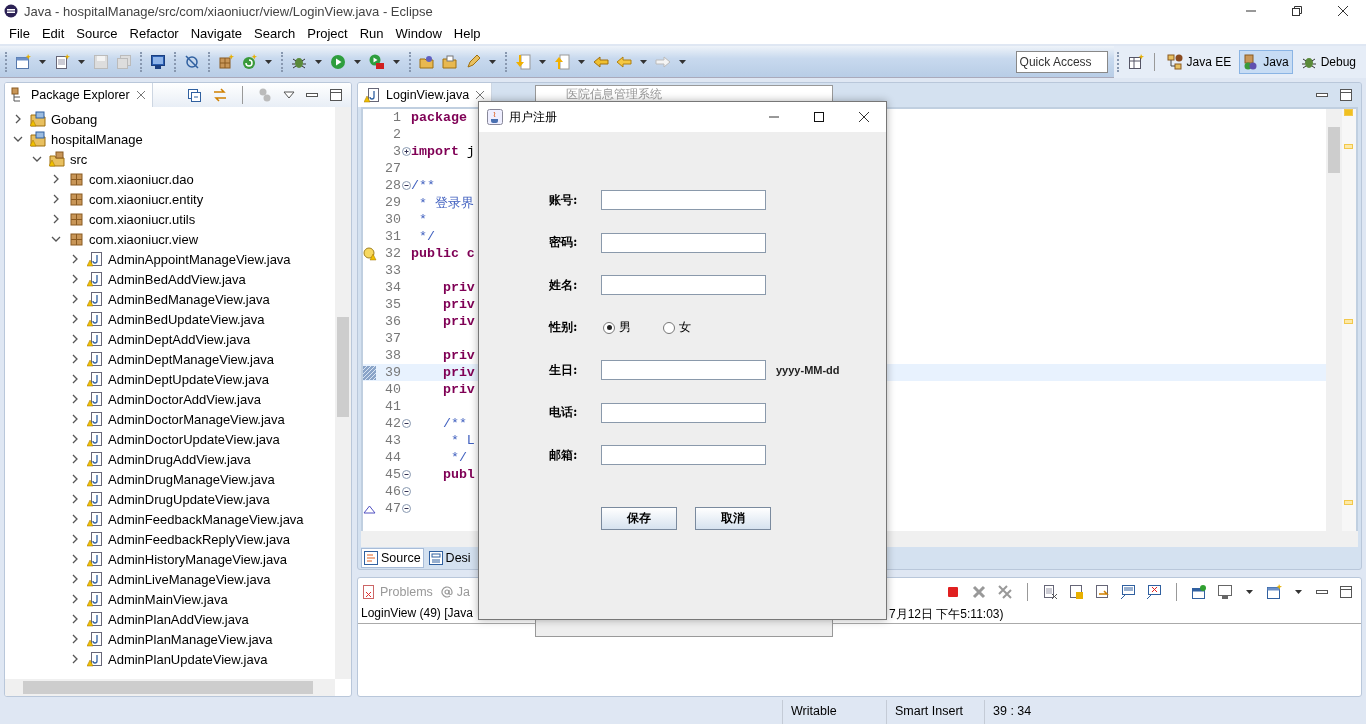  I want to click on plus-icon, so click(406, 151).